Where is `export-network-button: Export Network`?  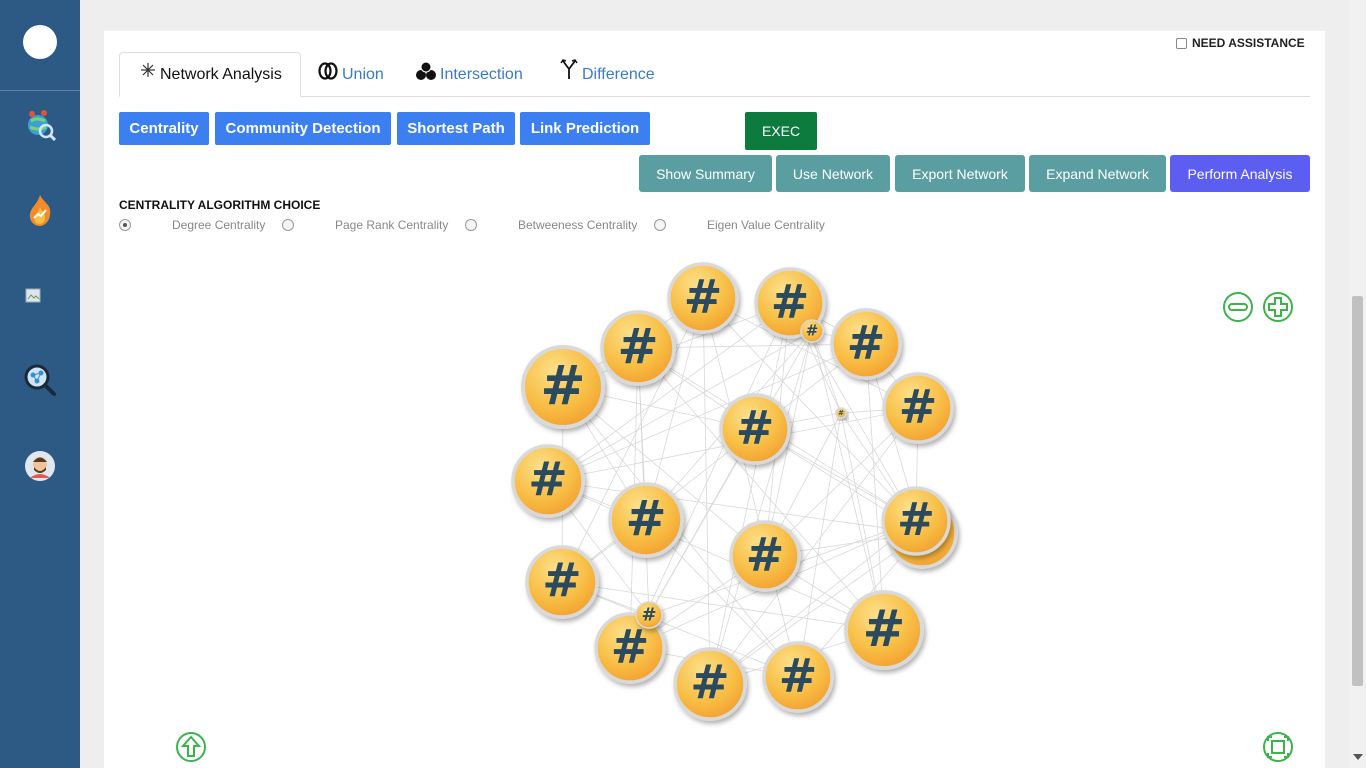
export-network-button: Export Network is located at coordinates (960, 173).